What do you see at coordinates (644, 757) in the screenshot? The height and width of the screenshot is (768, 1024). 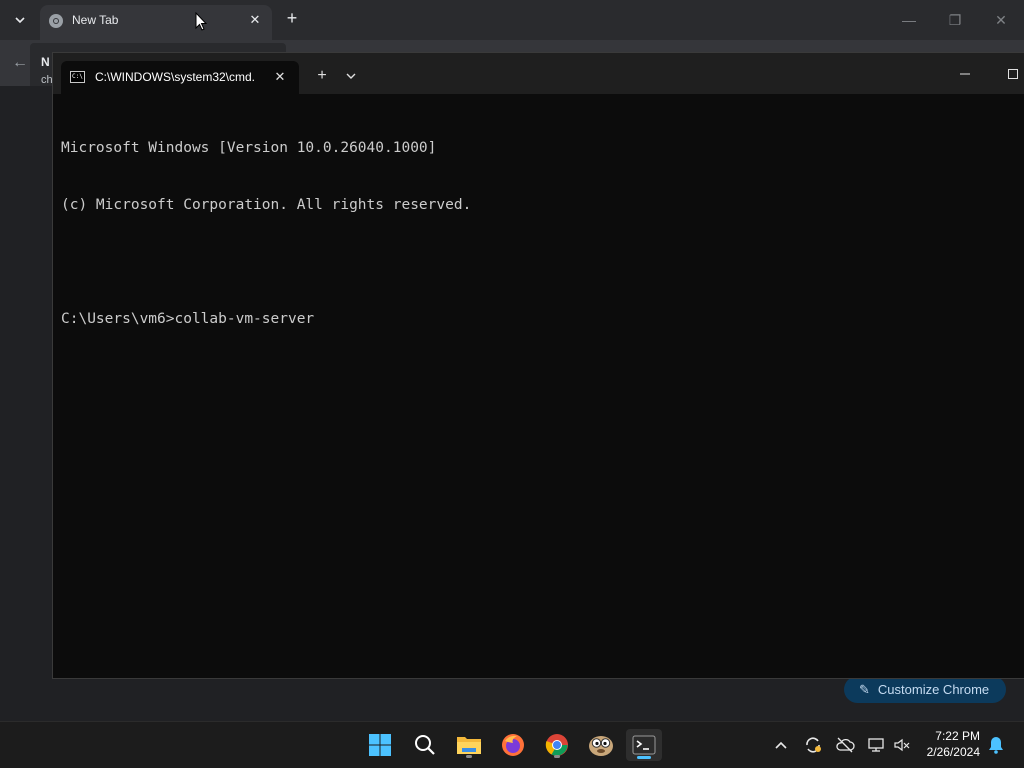 I see `active-indicator` at bounding box center [644, 757].